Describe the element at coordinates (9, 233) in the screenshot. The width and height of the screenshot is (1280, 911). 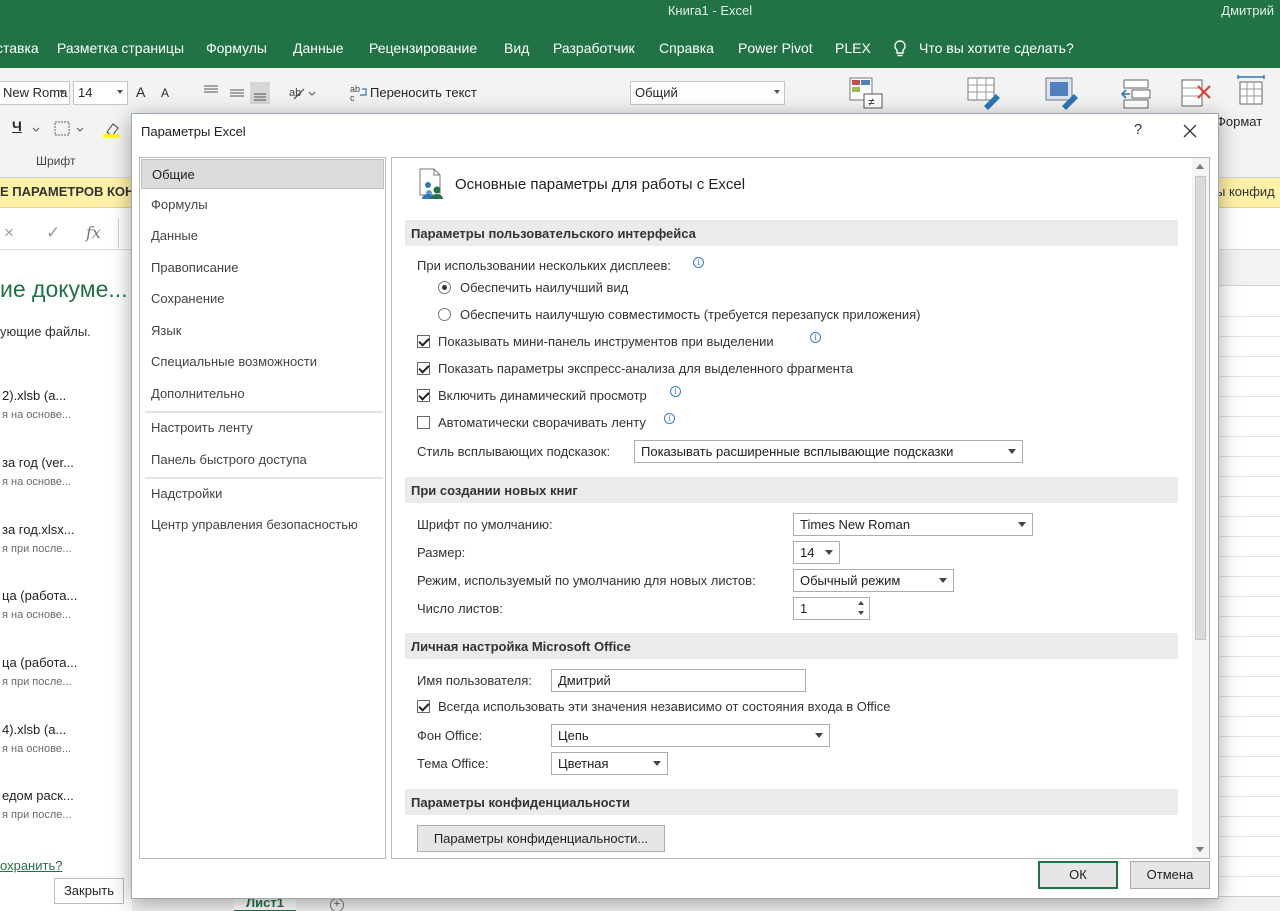
I see `cancel-entry-icon: ×` at that location.